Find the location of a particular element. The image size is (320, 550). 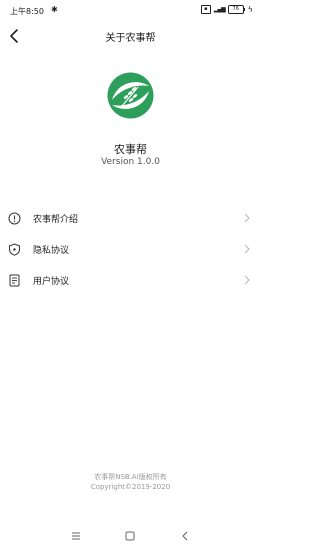

system-back-button is located at coordinates (185, 535).